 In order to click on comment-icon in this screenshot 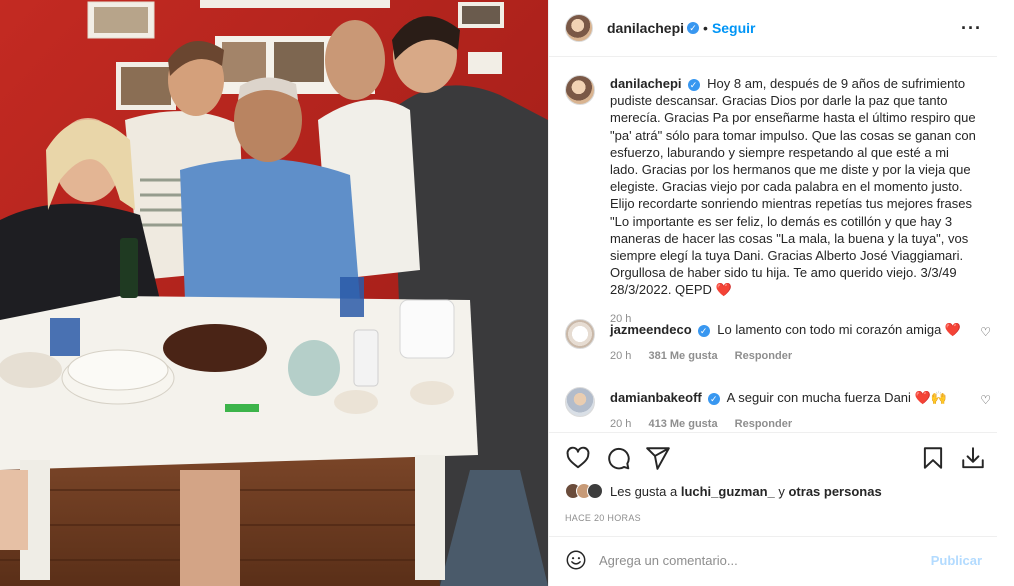, I will do `click(618, 458)`.